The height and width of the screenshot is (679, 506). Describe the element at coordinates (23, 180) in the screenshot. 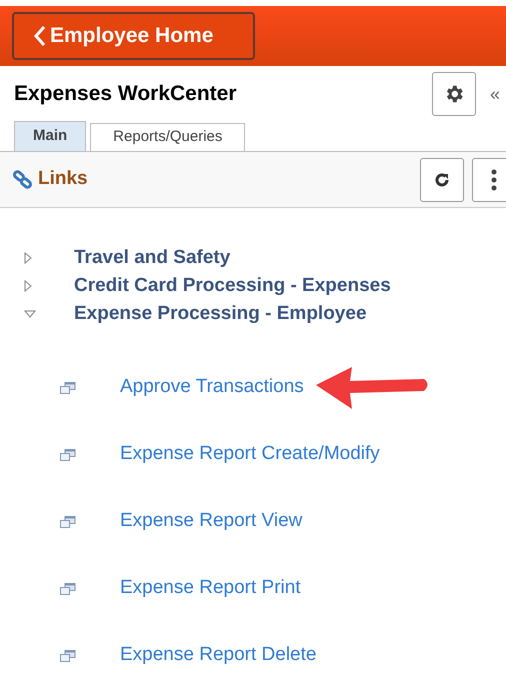

I see `link-icon` at that location.